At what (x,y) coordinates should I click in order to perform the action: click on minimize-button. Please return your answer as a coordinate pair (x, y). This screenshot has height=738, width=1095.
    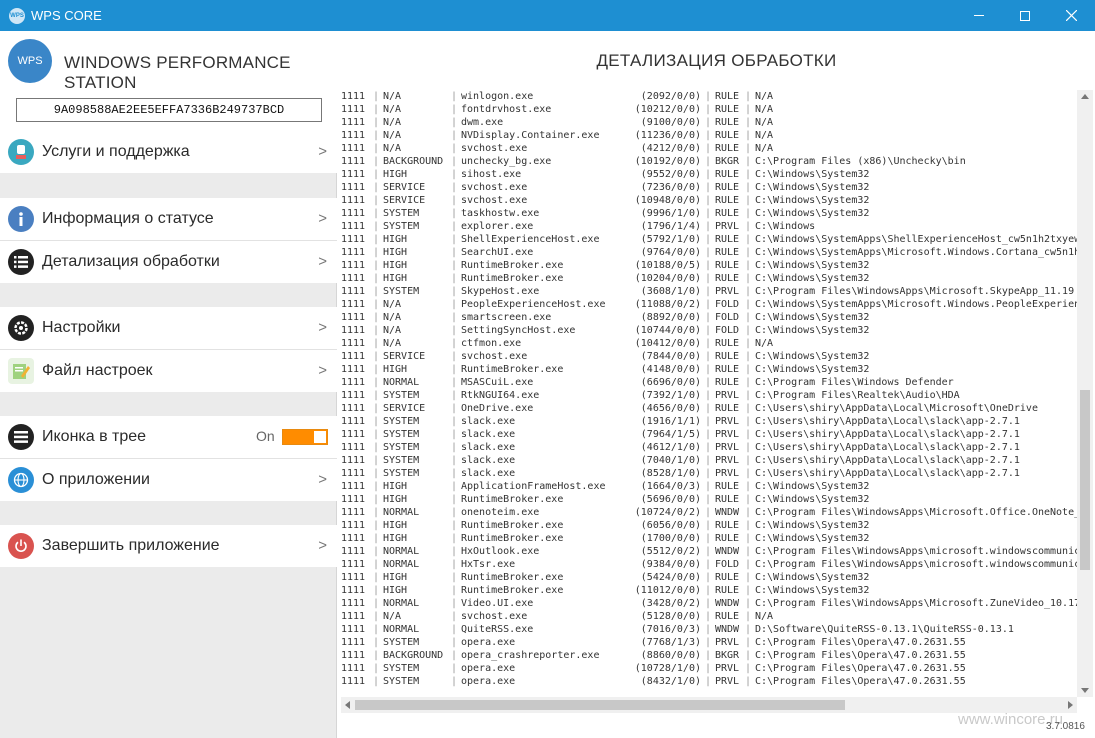
    Looking at the image, I should click on (979, 15).